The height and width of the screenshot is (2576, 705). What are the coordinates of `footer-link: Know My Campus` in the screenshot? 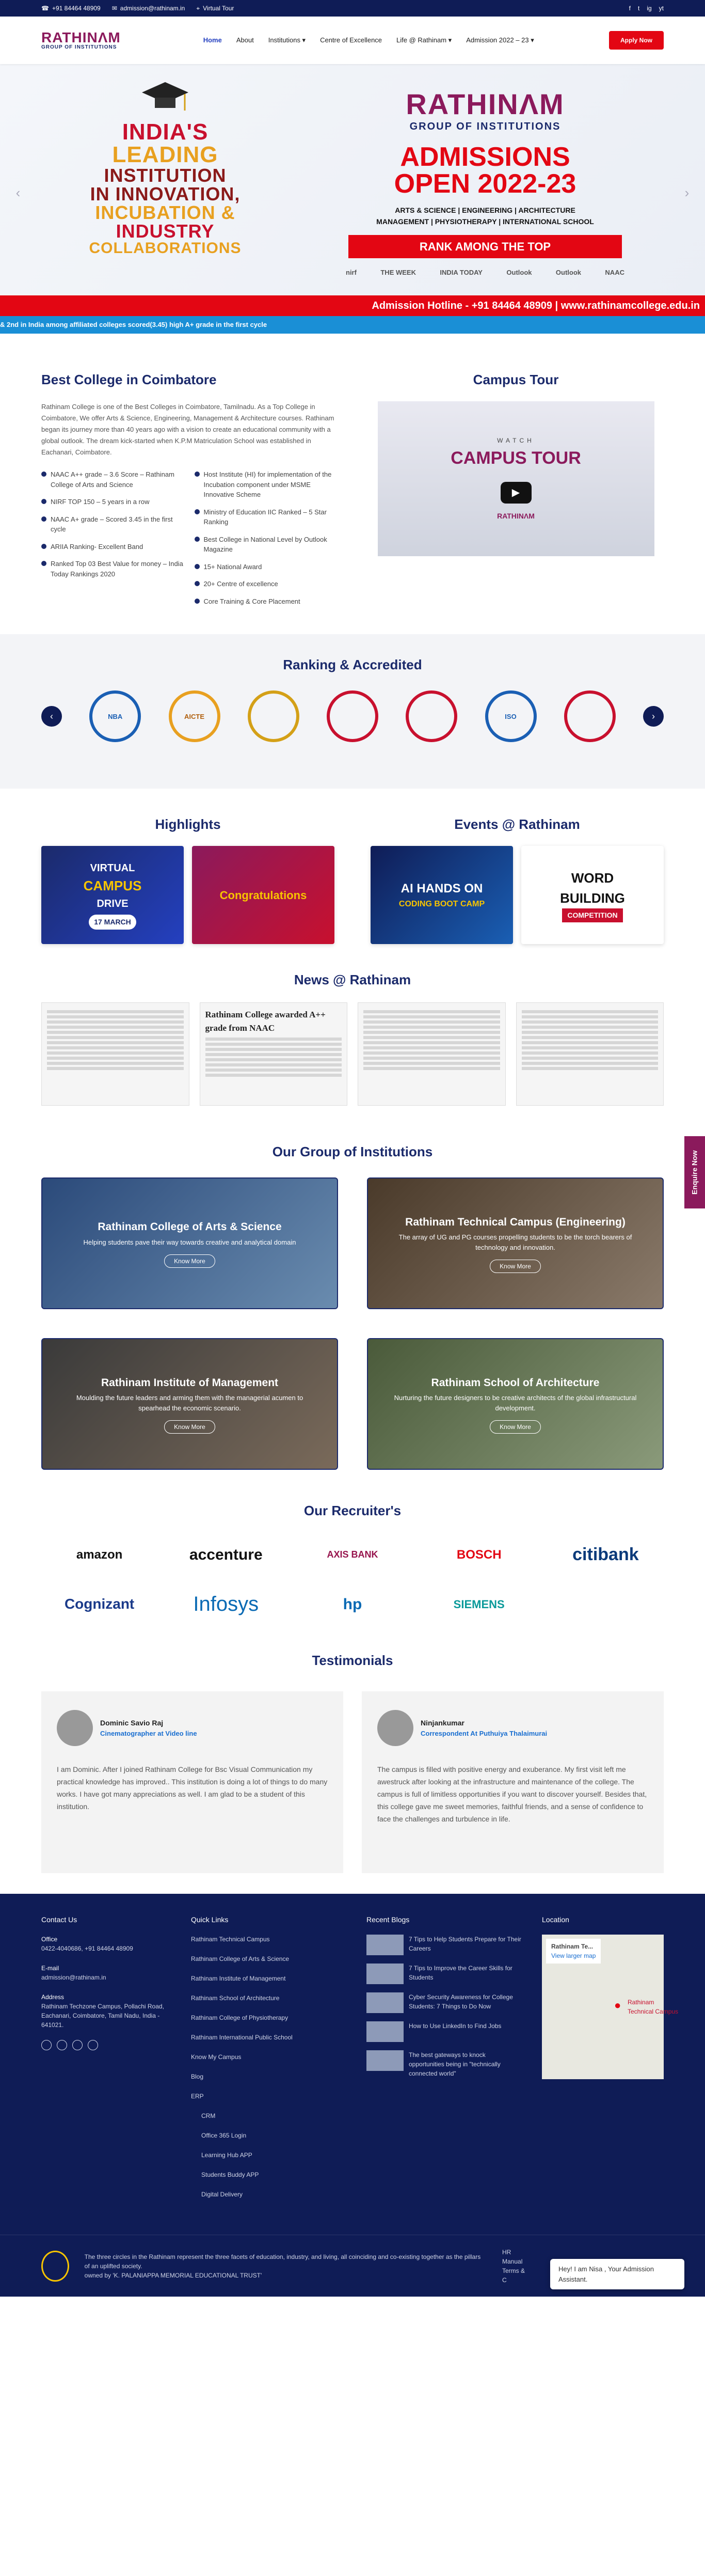 It's located at (268, 2057).